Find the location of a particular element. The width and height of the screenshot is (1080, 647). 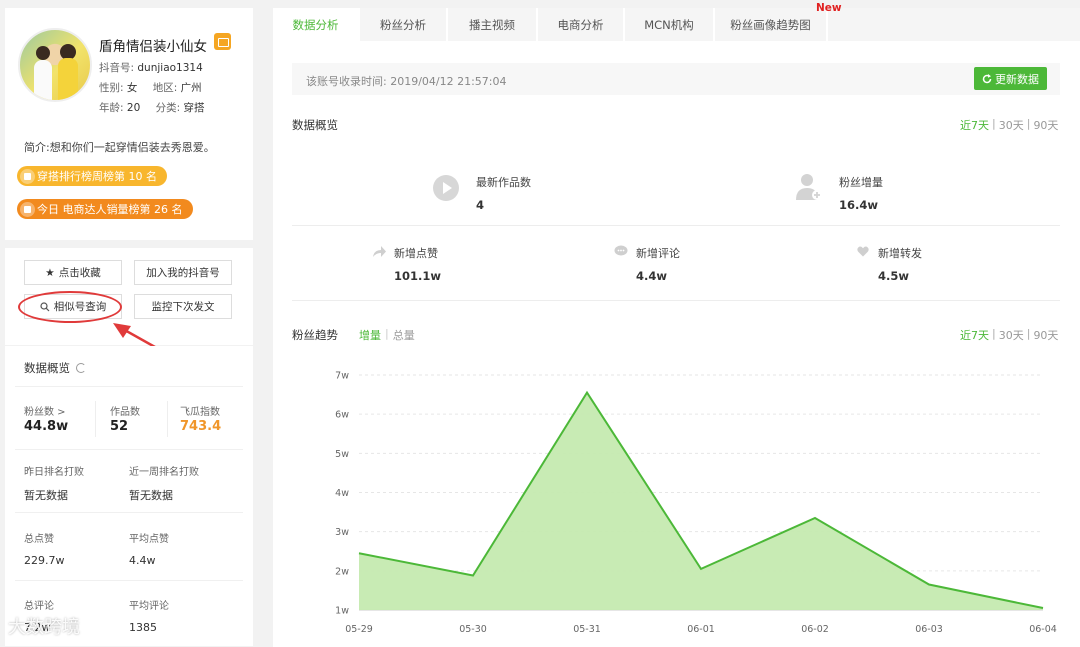

play-icon is located at coordinates (446, 188).